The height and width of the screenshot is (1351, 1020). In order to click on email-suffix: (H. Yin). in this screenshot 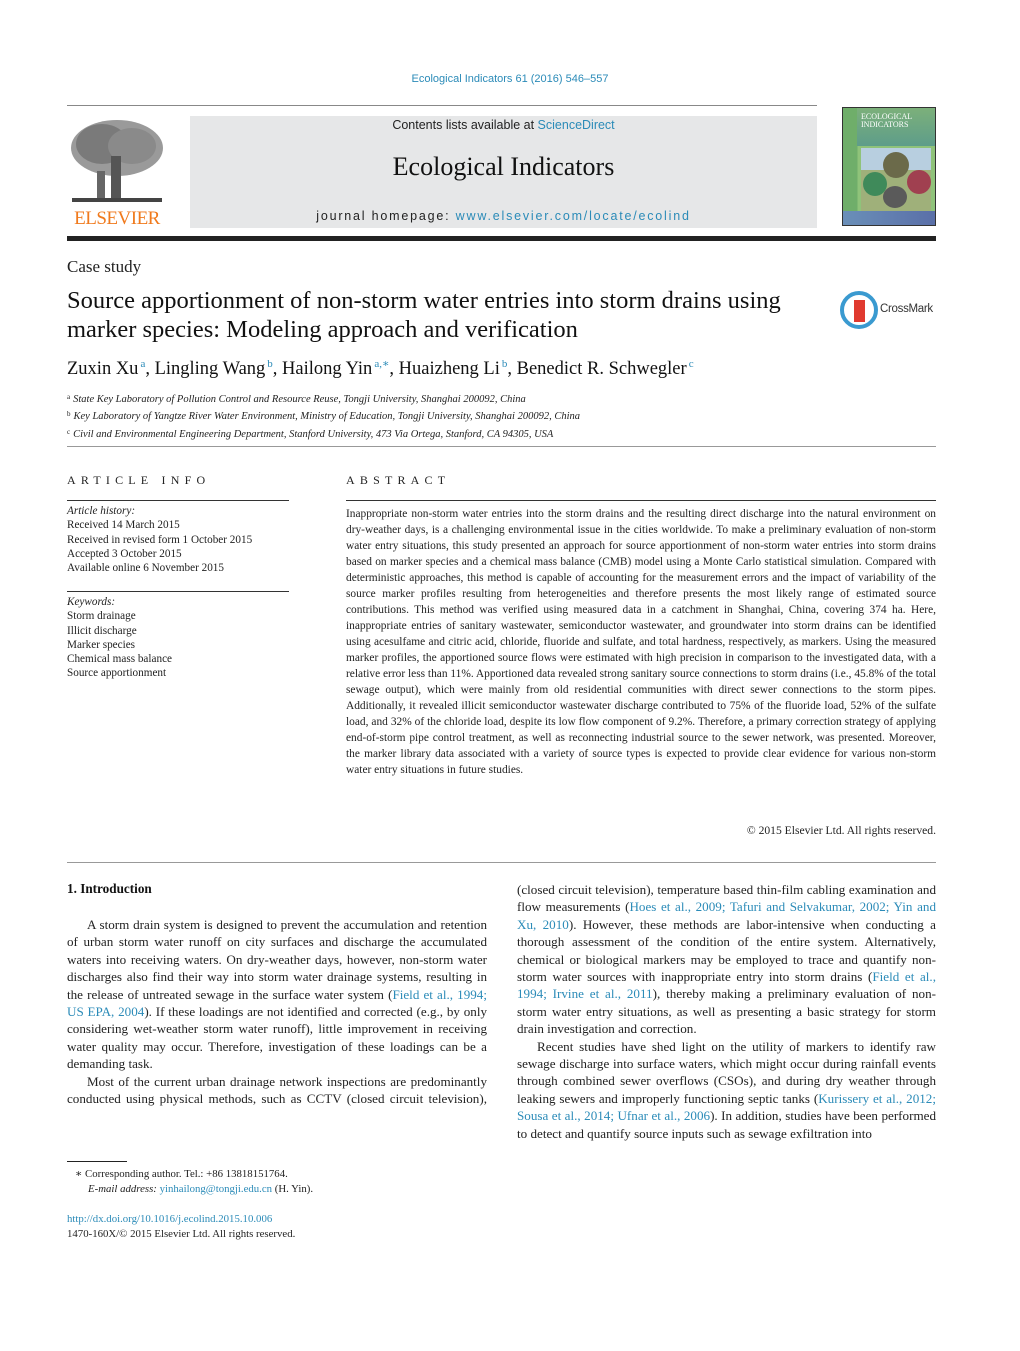, I will do `click(293, 1189)`.